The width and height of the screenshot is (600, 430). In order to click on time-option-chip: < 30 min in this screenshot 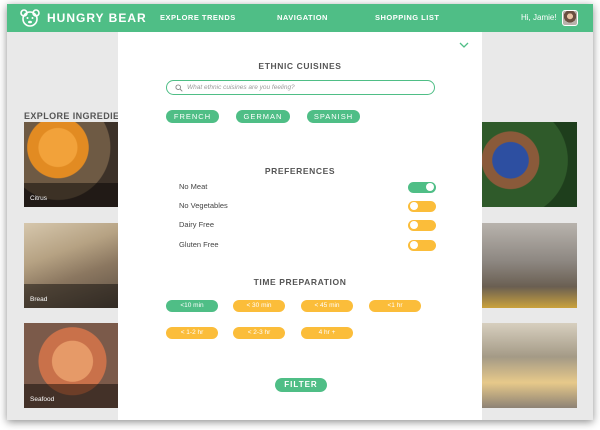, I will do `click(259, 306)`.